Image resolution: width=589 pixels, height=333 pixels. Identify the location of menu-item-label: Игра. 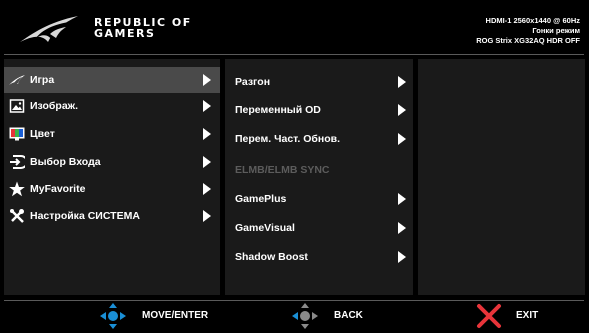
(42, 80).